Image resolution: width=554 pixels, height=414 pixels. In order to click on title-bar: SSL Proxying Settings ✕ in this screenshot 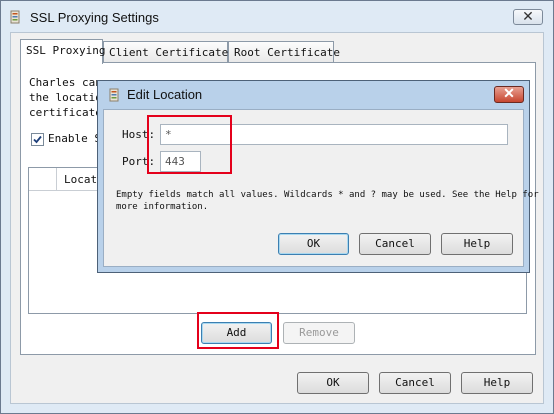, I will do `click(277, 16)`.